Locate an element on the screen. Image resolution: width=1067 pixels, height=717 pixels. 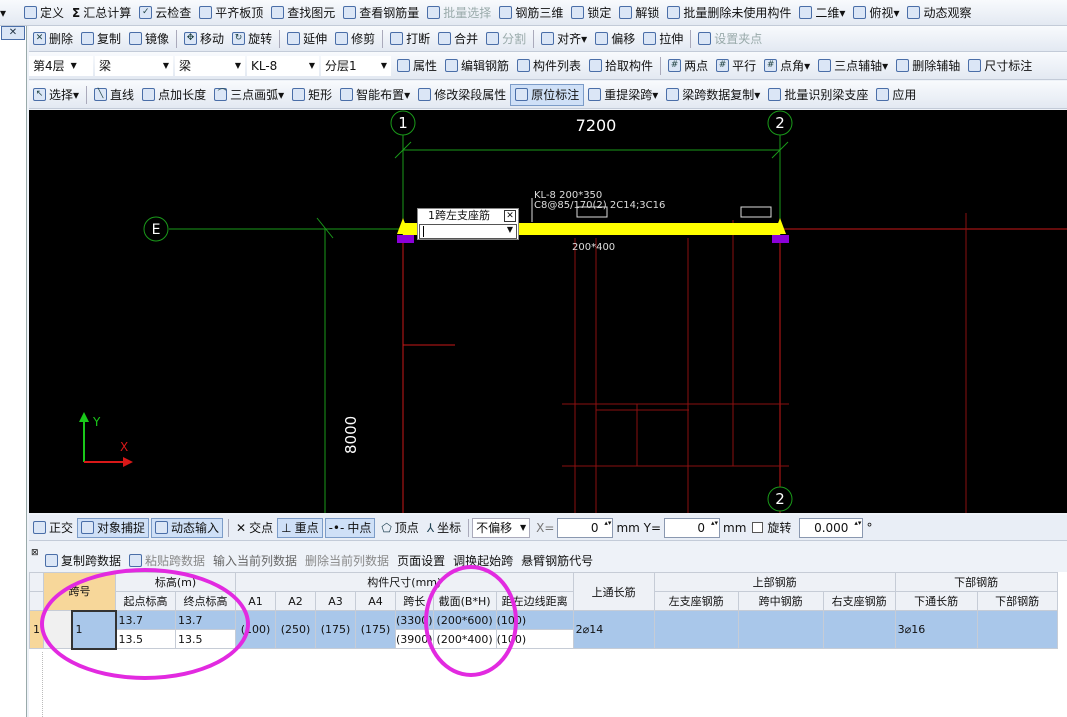
batch-identify-supports-button: 批量识别梁支座 is located at coordinates (818, 95).